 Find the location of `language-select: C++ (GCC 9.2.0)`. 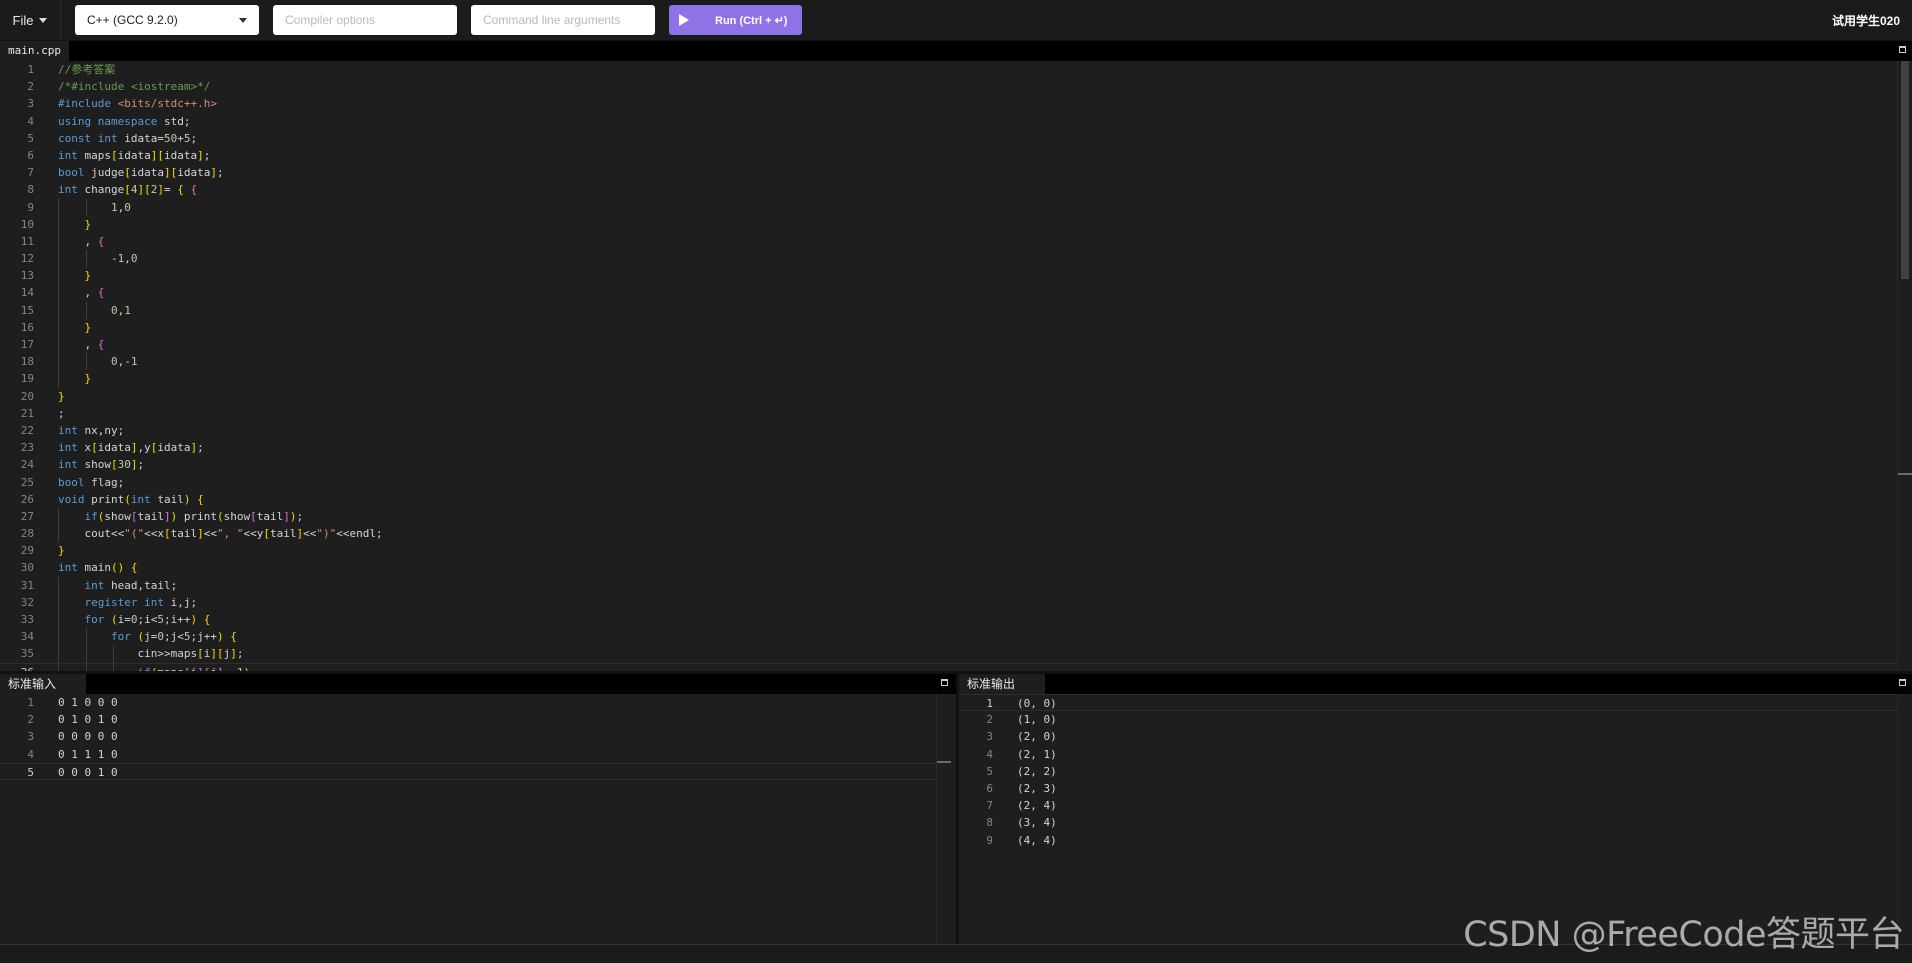

language-select: C++ (GCC 9.2.0) is located at coordinates (167, 20).